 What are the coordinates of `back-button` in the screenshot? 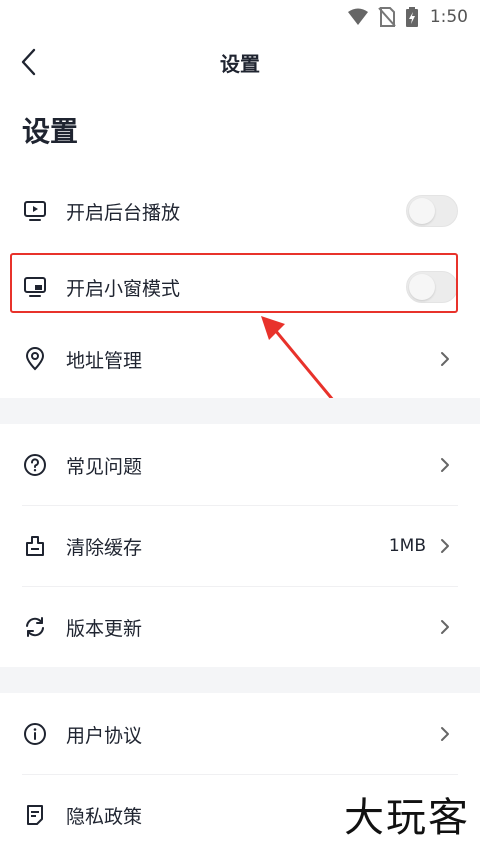 It's located at (28, 62).